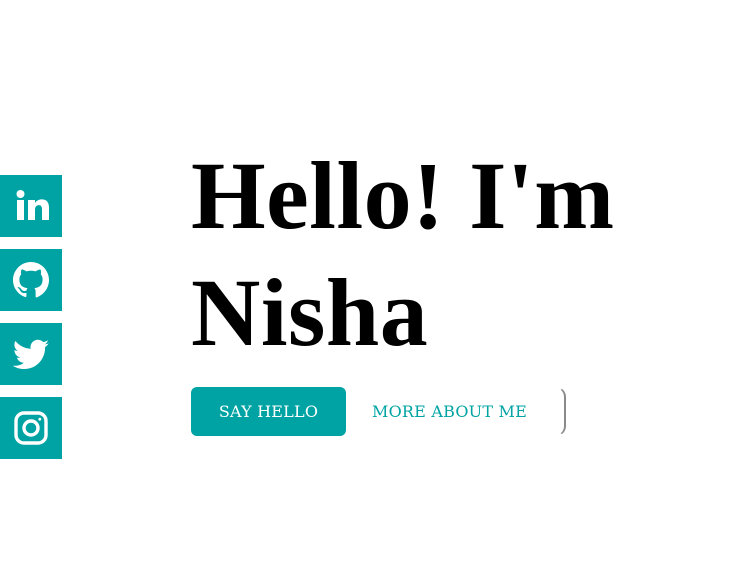 Image resolution: width=747 pixels, height=573 pixels. I want to click on instagram-link, so click(31, 428).